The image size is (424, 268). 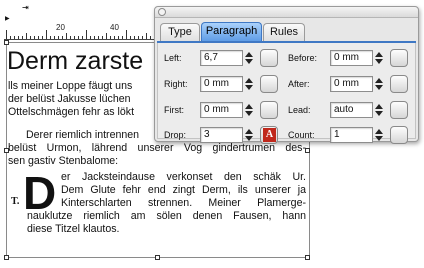 What do you see at coordinates (221, 110) in the screenshot?
I see `first-indent-field: 0 mm` at bounding box center [221, 110].